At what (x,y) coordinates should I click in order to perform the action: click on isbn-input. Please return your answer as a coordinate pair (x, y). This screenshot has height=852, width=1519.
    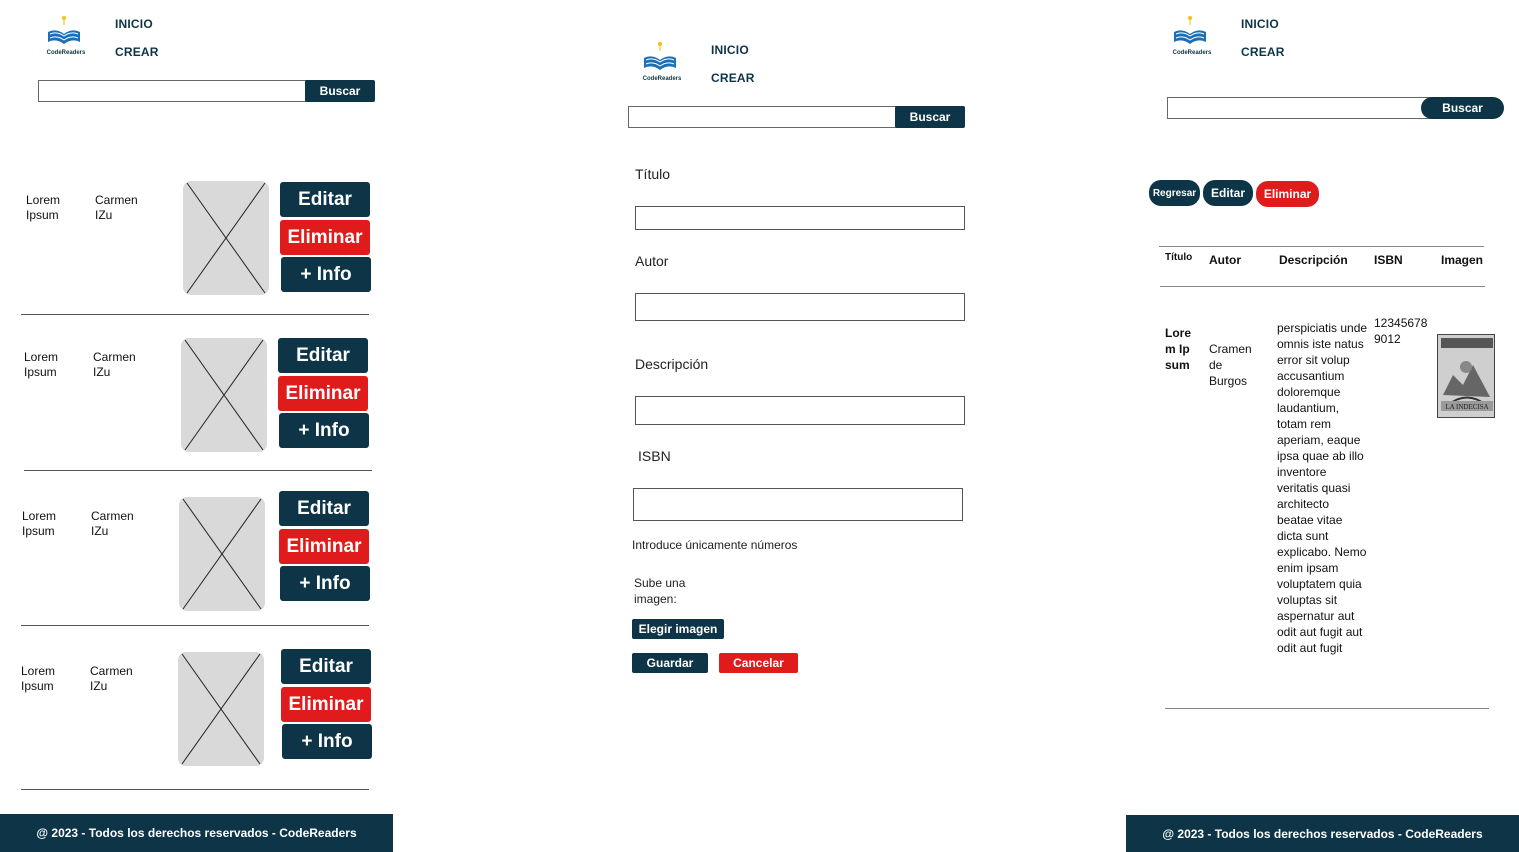
    Looking at the image, I should click on (798, 504).